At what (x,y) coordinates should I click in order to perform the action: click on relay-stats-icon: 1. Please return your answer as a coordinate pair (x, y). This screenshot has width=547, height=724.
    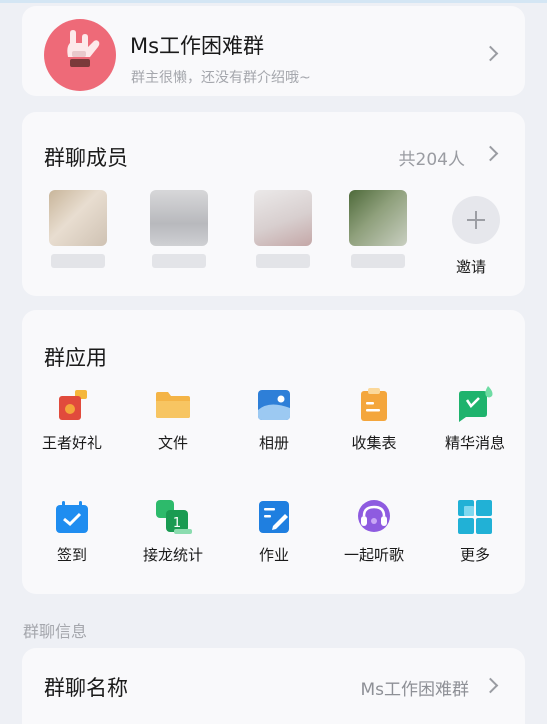
    Looking at the image, I should click on (174, 517).